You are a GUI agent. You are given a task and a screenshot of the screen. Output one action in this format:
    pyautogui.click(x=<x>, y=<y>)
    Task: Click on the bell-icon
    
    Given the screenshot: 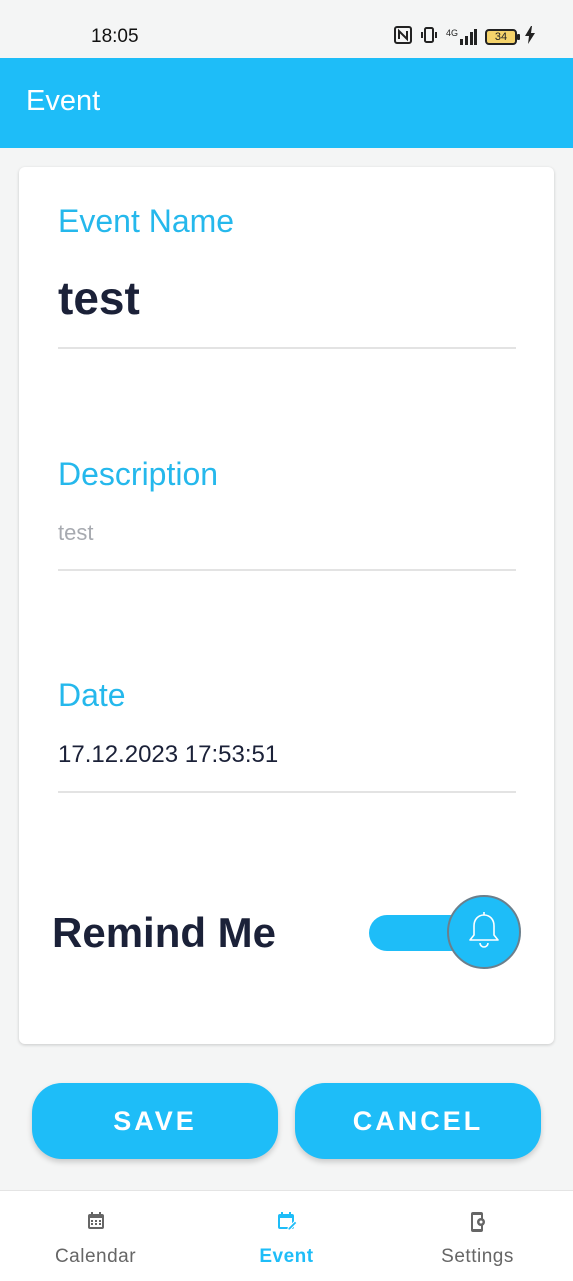 What is the action you would take?
    pyautogui.click(x=484, y=932)
    